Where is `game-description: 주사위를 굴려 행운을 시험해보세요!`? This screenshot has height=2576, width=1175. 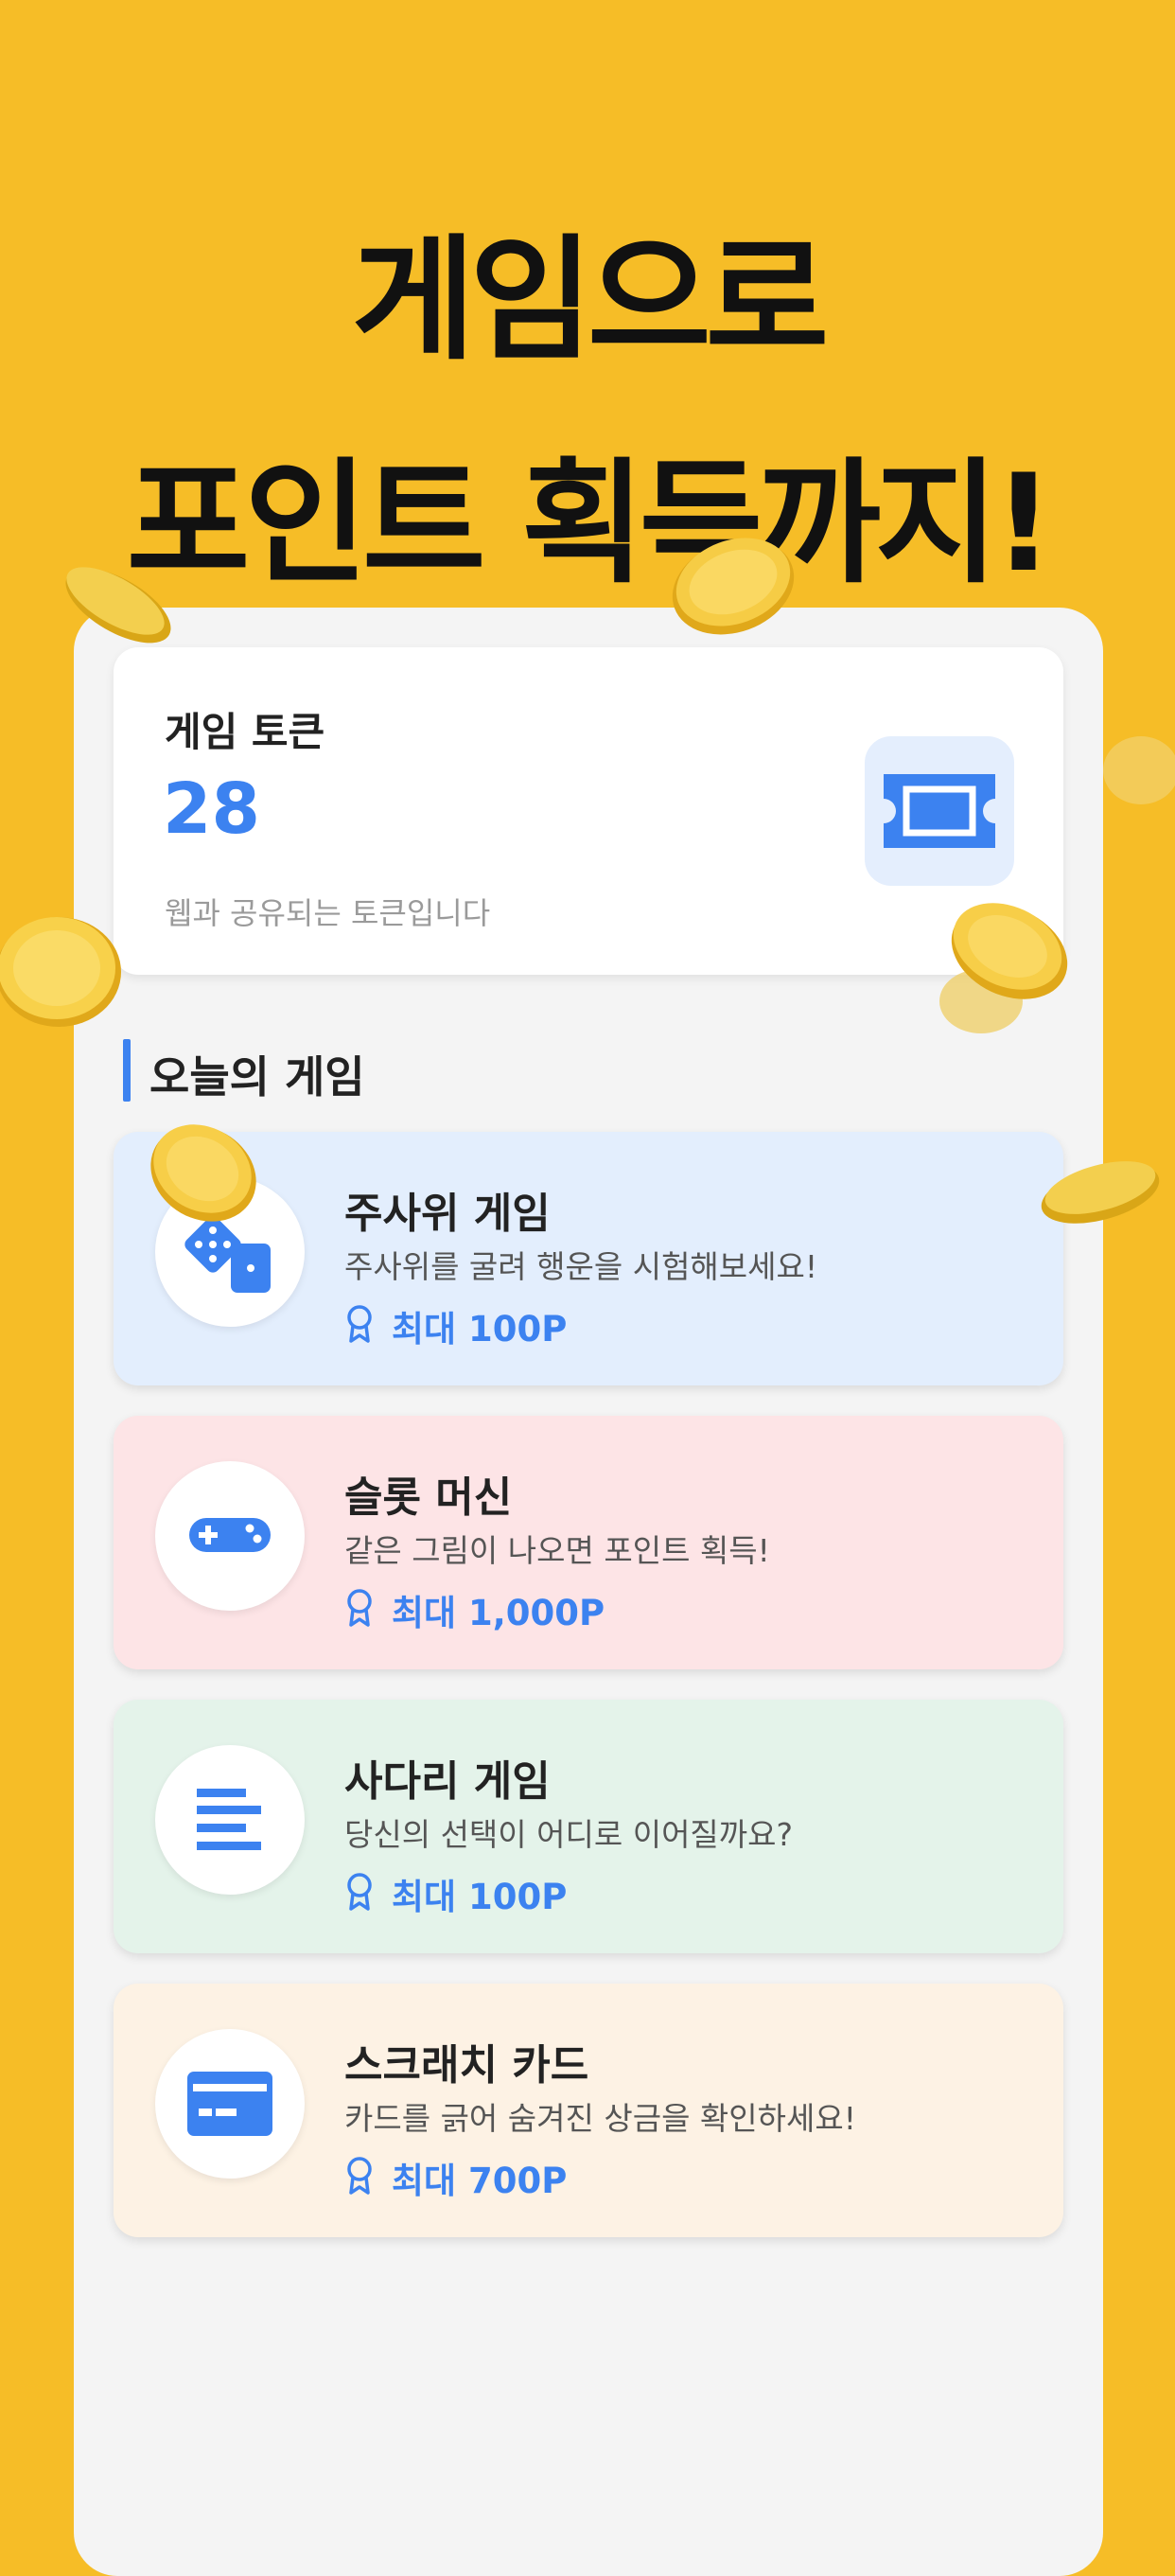 game-description: 주사위를 굴려 행운을 시험해보세요! is located at coordinates (581, 1266).